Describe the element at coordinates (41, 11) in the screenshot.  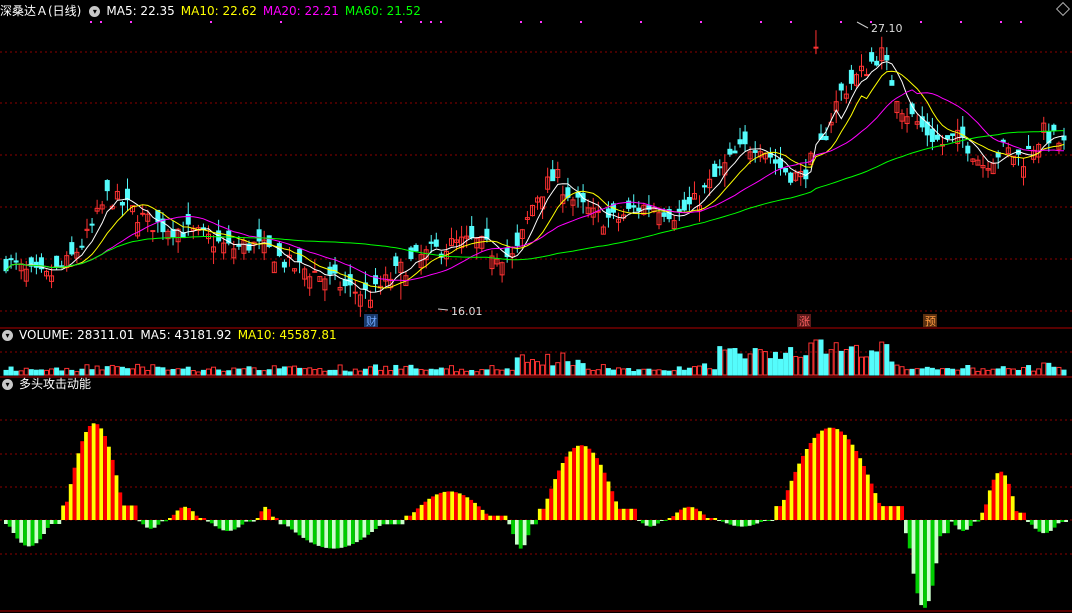
I see `stock-title: 深桑达Ａ(日线)` at that location.